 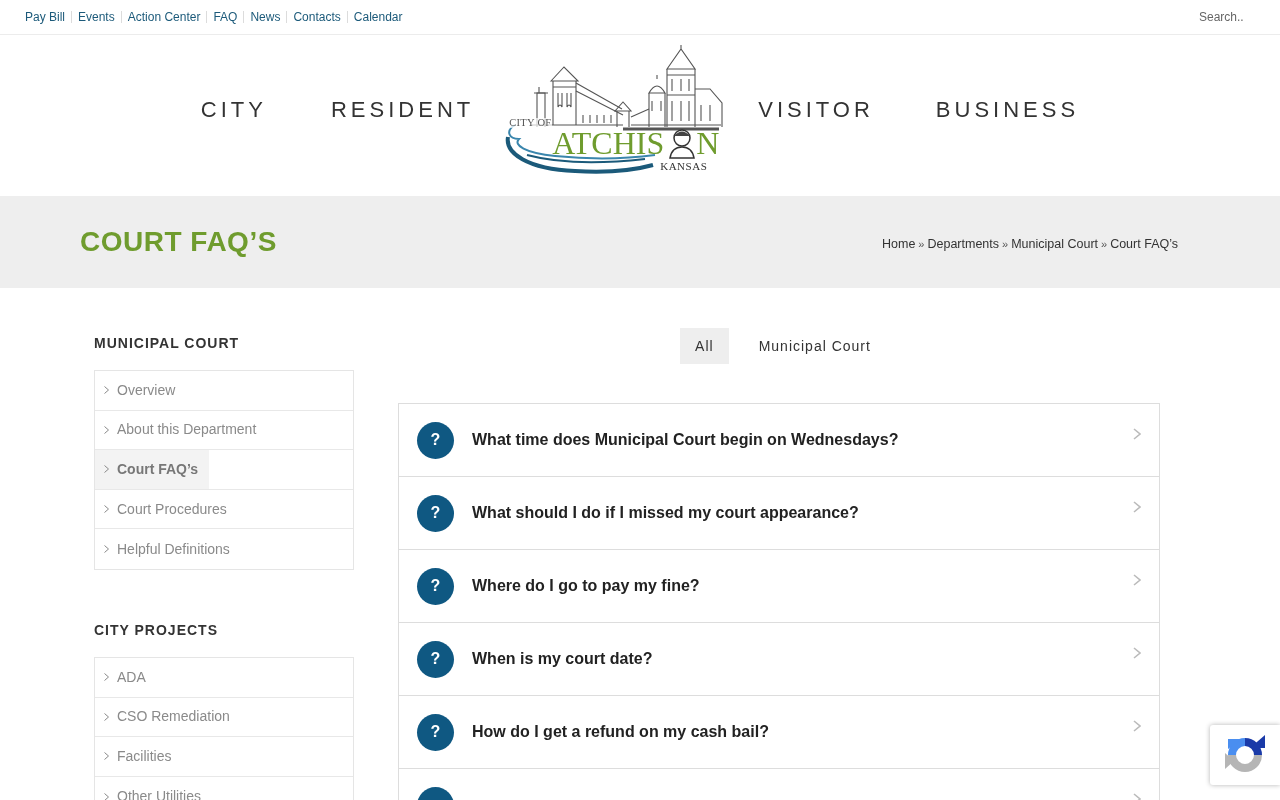 I want to click on breadcrumb-link: Departments, so click(x=963, y=244).